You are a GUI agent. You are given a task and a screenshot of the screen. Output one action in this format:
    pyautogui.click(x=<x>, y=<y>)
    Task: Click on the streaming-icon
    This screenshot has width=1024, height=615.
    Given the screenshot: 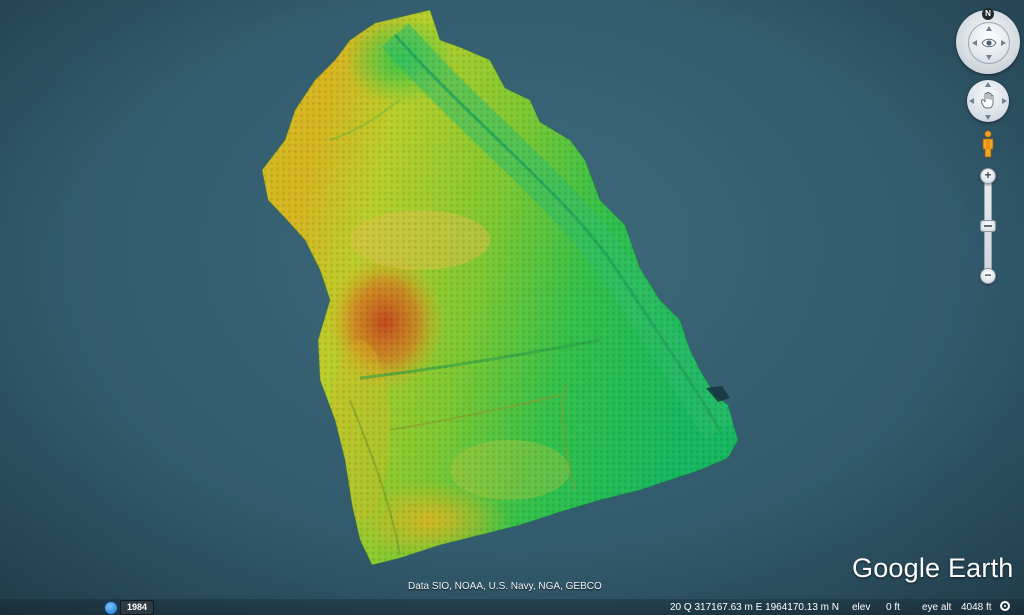 What is the action you would take?
    pyautogui.click(x=1005, y=606)
    